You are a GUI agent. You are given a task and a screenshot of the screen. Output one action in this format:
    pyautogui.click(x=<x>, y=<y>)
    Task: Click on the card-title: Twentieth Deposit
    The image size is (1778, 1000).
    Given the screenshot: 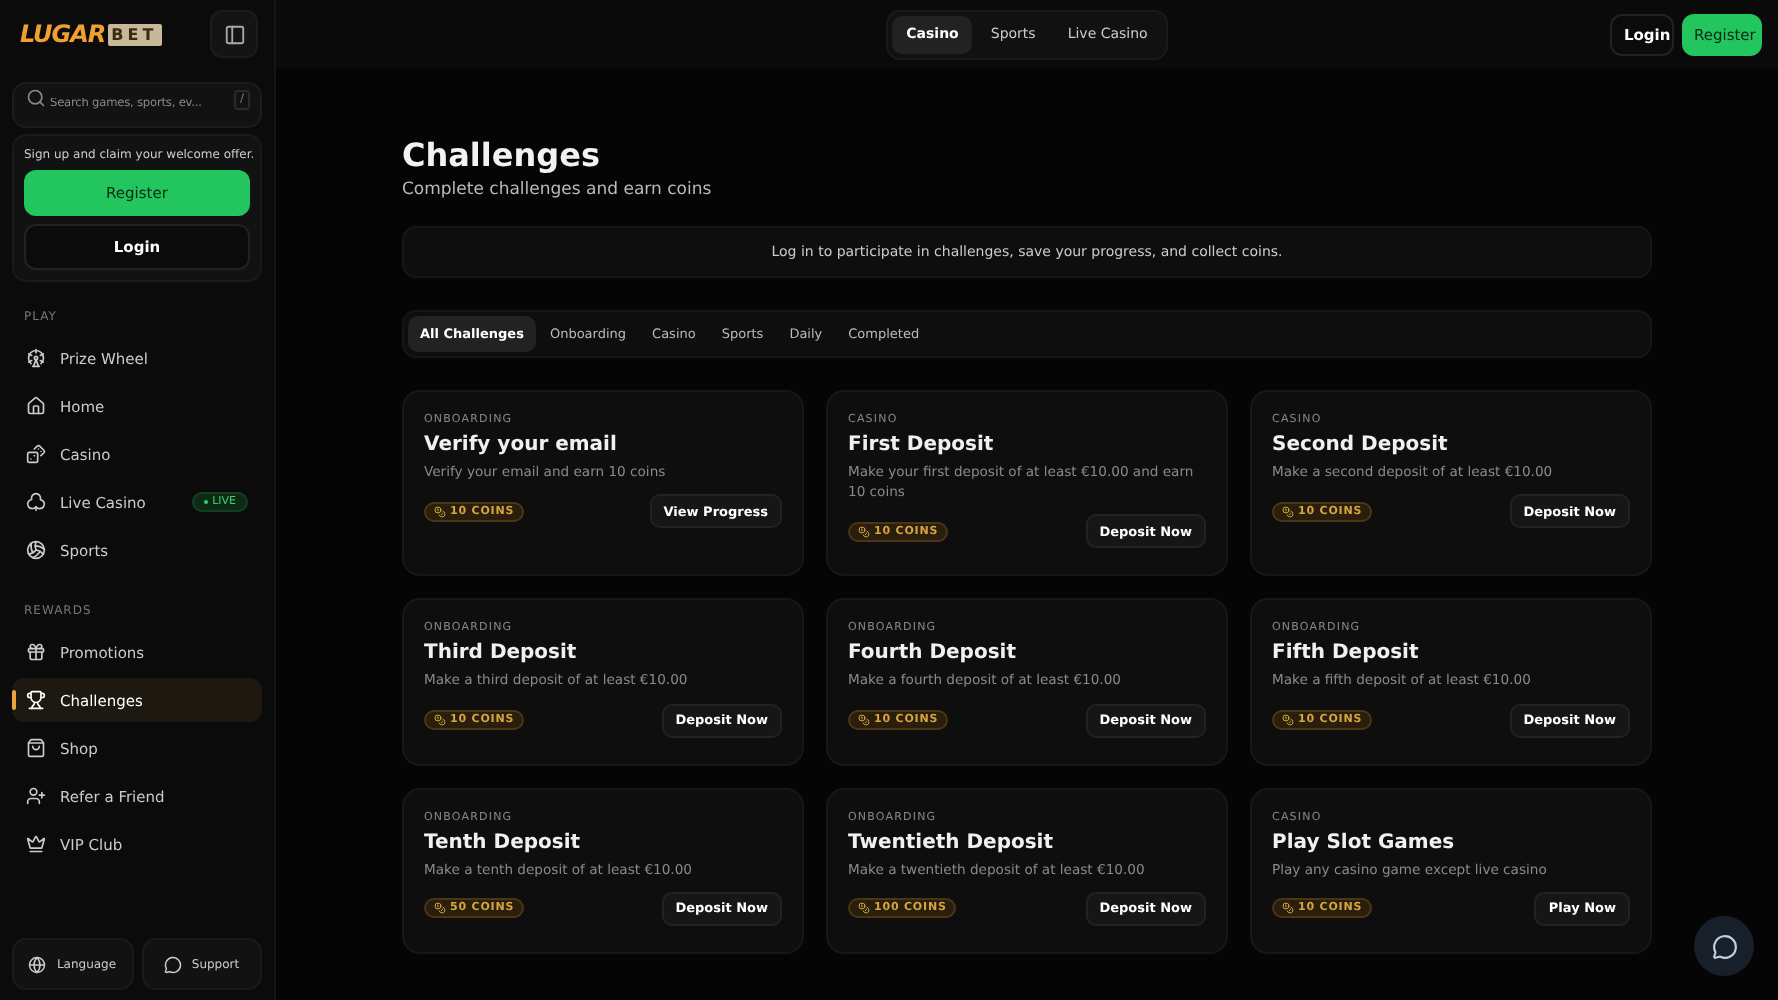 What is the action you would take?
    pyautogui.click(x=952, y=842)
    